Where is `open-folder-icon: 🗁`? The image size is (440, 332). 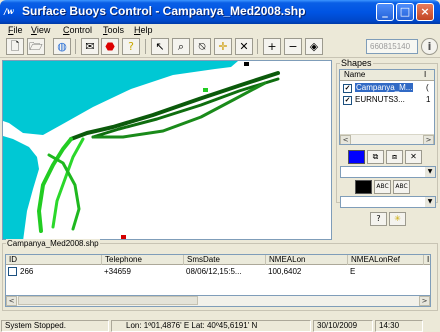
open-folder-icon: 🗁 is located at coordinates (36, 46).